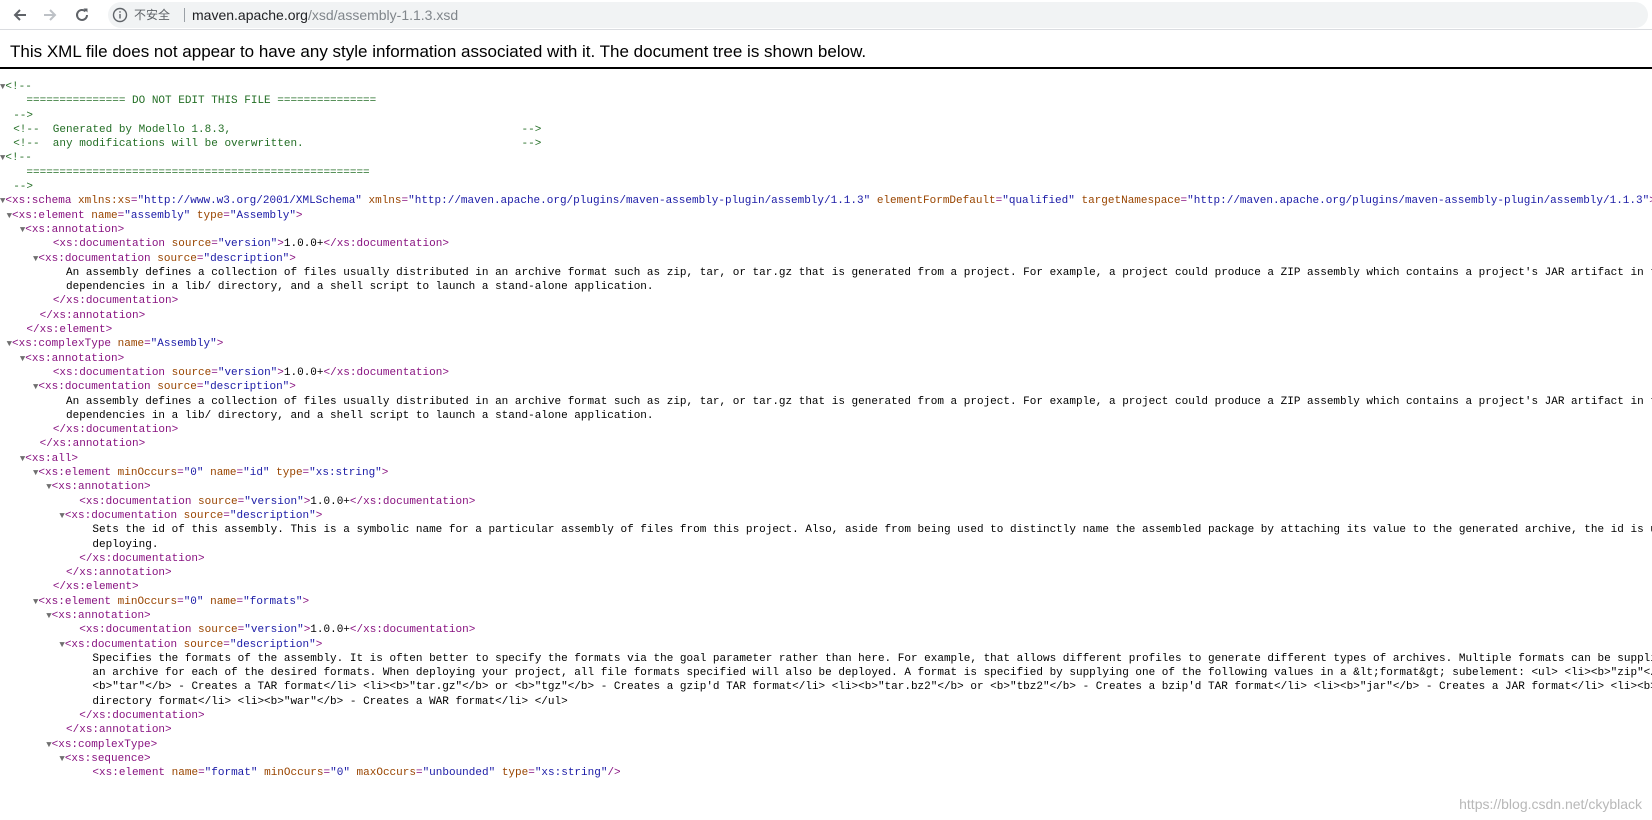  Describe the element at coordinates (277, 129) in the screenshot. I see `xml-comment: <!-- Generated by Modello 1.8.3, -->` at that location.